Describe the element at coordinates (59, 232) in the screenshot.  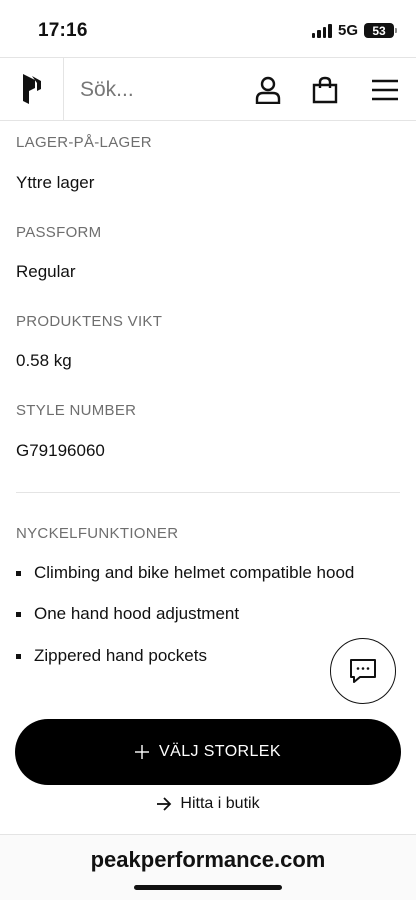
I see `spec-label: PASSFORM` at that location.